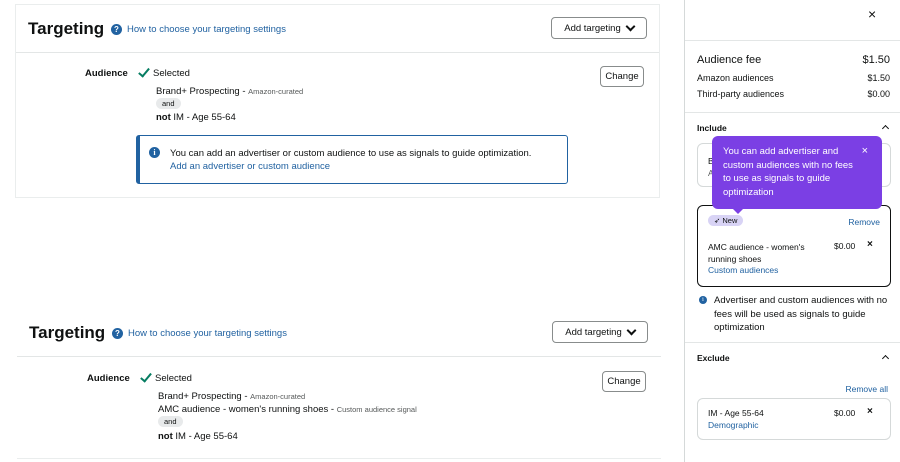 The image size is (900, 462). What do you see at coordinates (733, 425) in the screenshot?
I see `excluded-audience-sub: Demographic` at bounding box center [733, 425].